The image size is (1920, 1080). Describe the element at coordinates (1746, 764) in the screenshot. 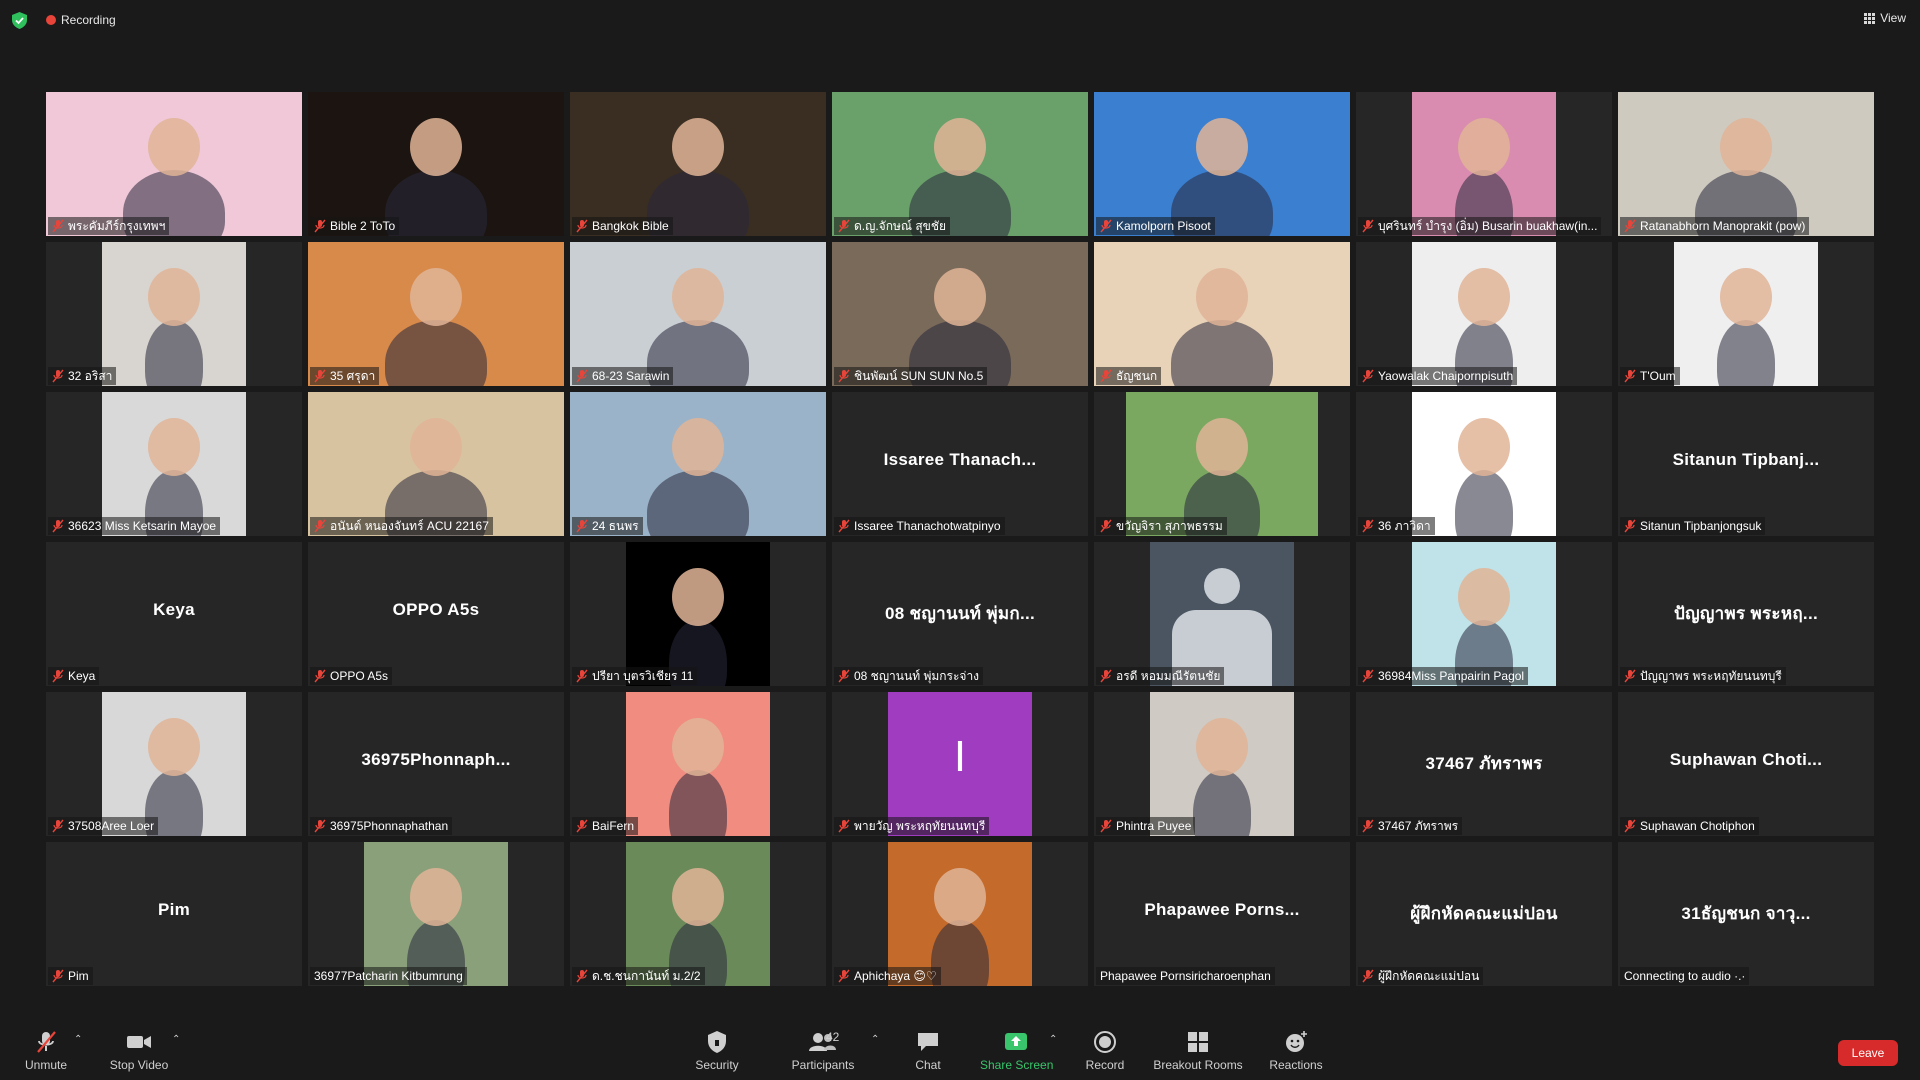

I see `participant-tile: Suphawan Choti... Suphawan Chotiphon` at that location.